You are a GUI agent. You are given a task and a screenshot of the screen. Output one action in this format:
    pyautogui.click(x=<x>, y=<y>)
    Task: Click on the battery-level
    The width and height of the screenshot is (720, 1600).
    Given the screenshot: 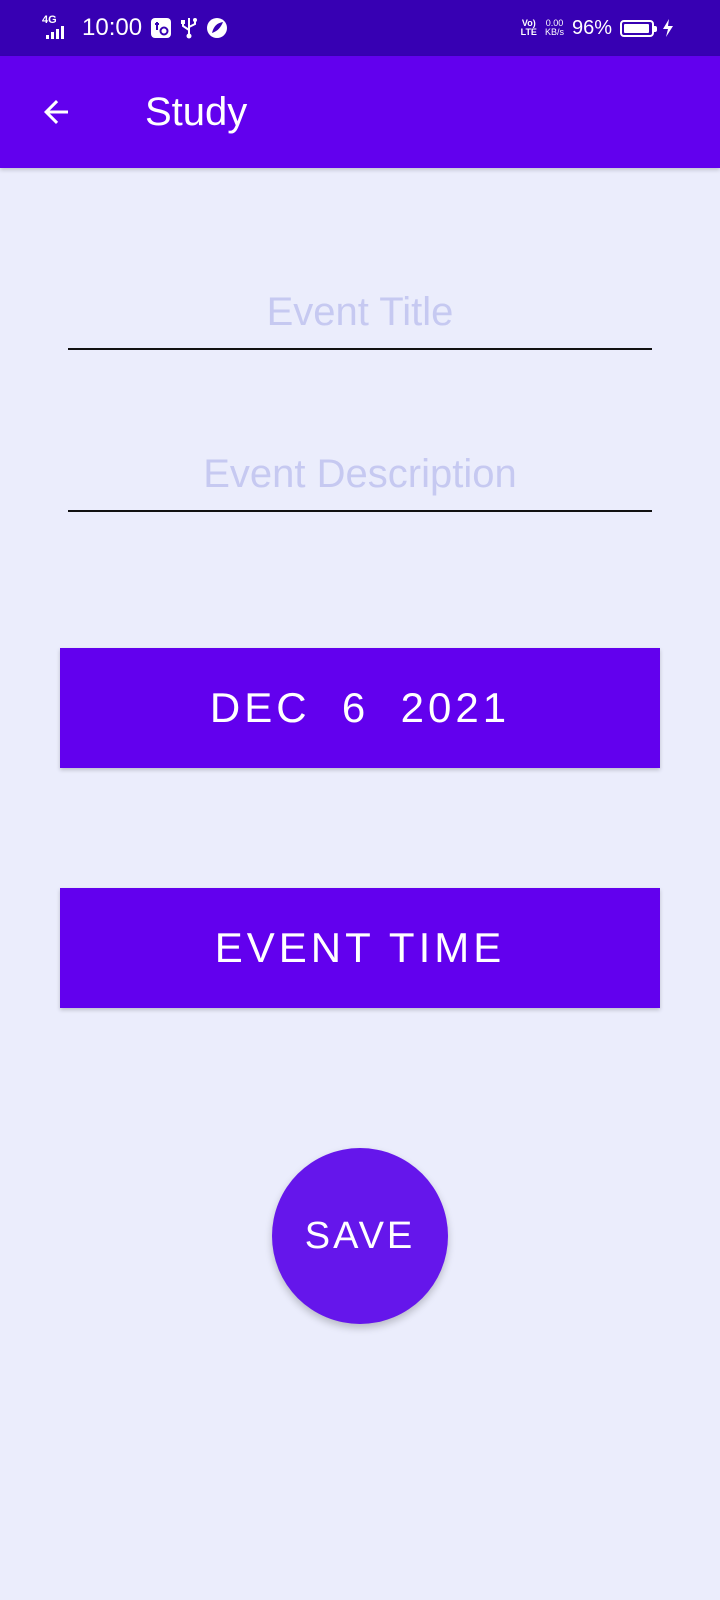 What is the action you would take?
    pyautogui.click(x=636, y=28)
    